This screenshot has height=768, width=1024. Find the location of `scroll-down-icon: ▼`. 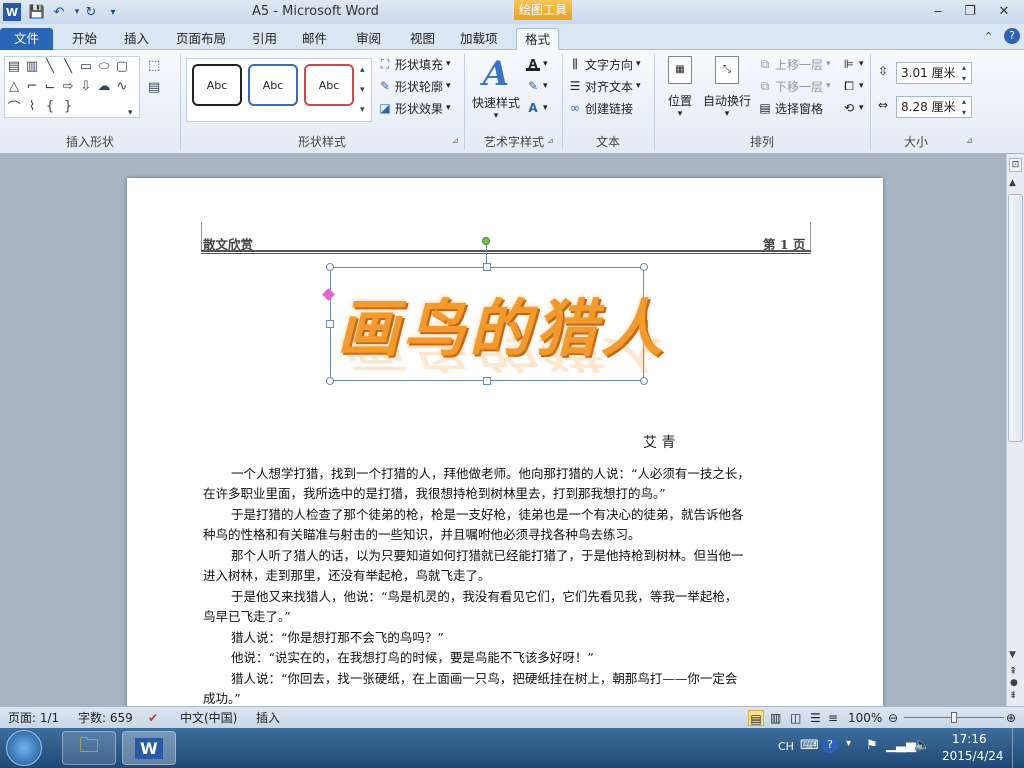

scroll-down-icon: ▼ is located at coordinates (1012, 655).